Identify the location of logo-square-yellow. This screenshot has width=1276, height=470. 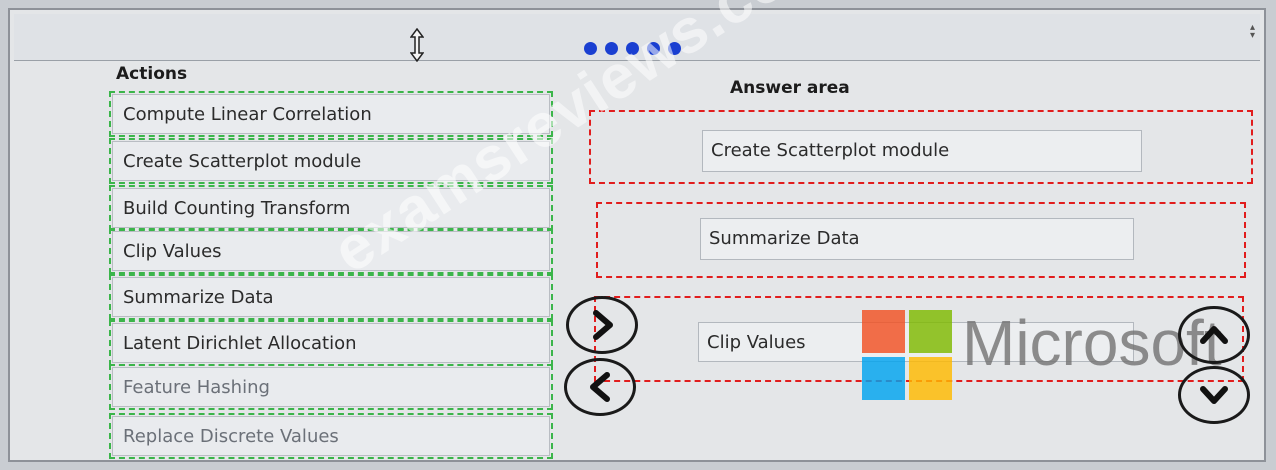
(930, 378).